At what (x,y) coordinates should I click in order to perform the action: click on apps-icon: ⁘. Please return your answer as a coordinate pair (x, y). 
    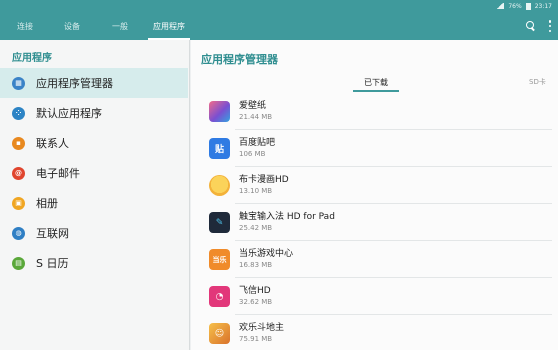
    Looking at the image, I should click on (18, 113).